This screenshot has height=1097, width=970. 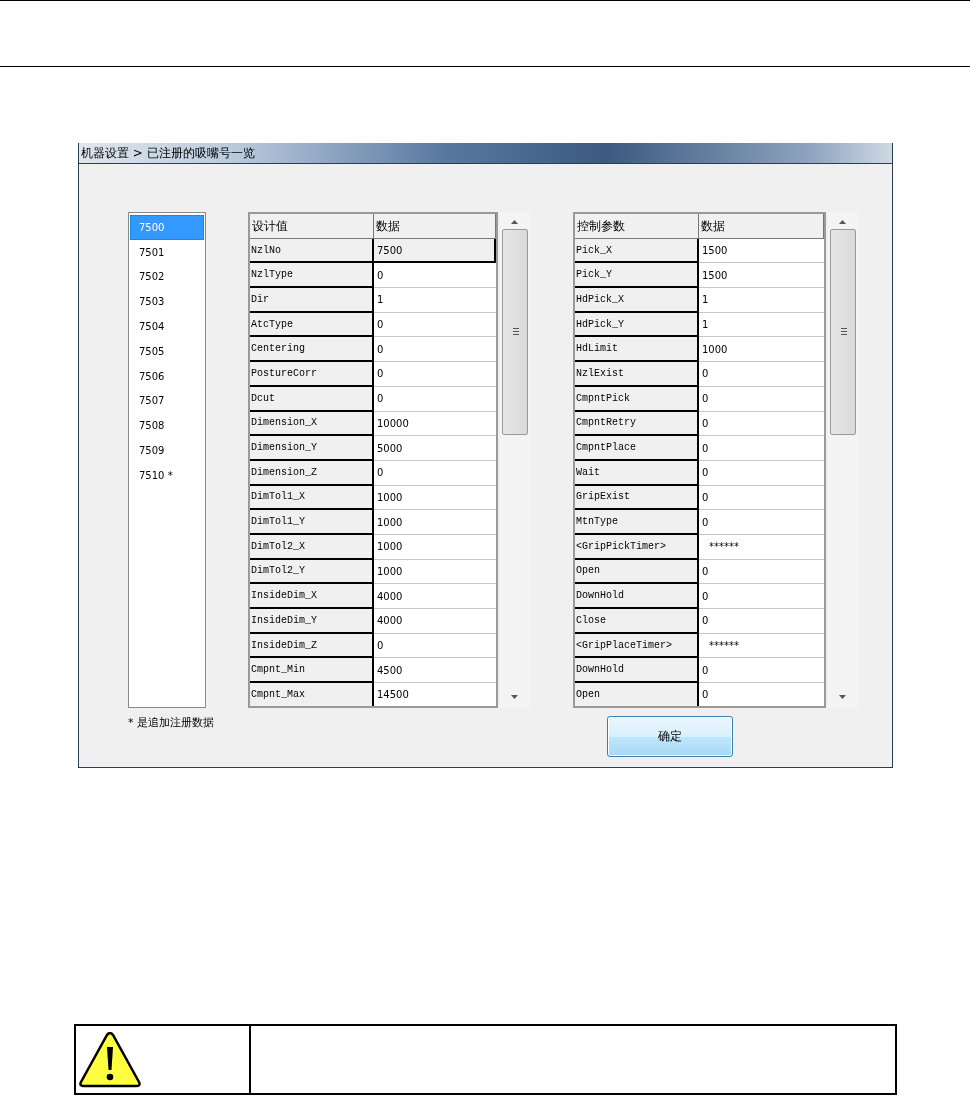 What do you see at coordinates (167, 302) in the screenshot?
I see `list-item: 7503` at bounding box center [167, 302].